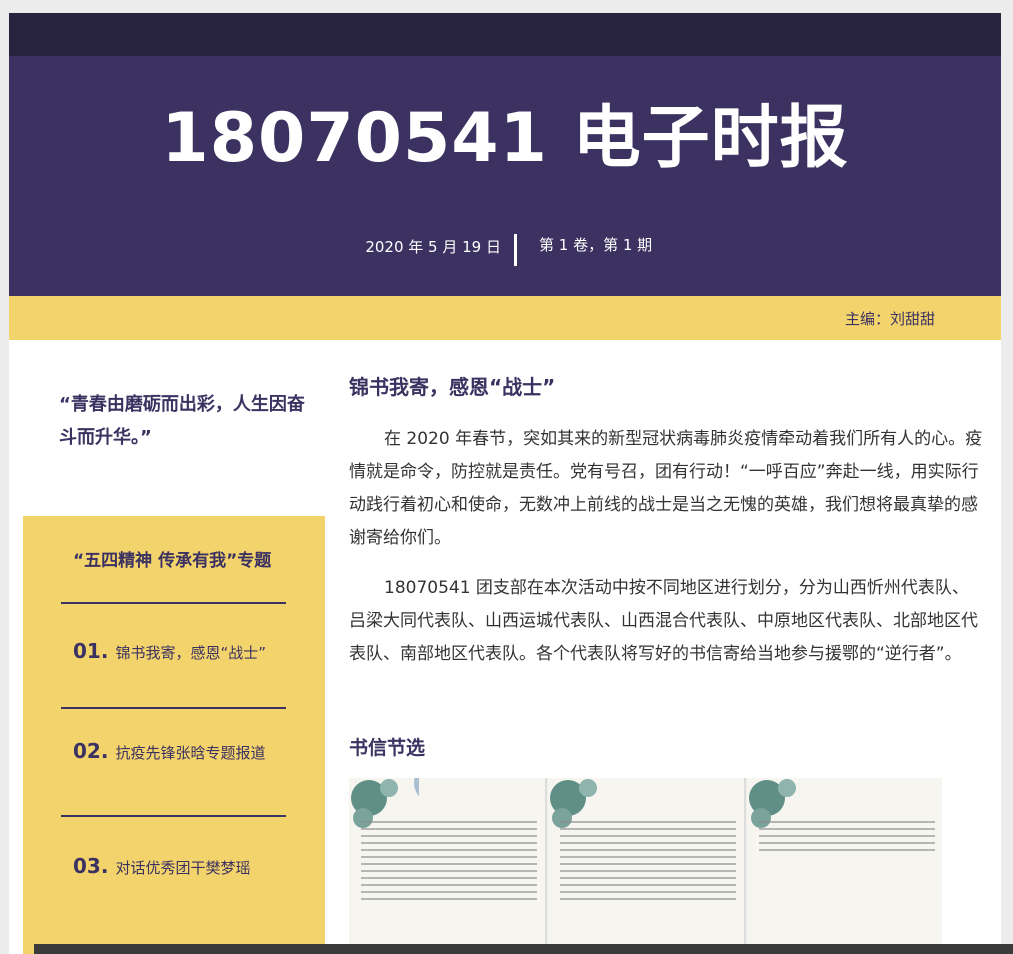 This screenshot has height=954, width=1013. What do you see at coordinates (596, 245) in the screenshot?
I see `issue-volume: 第 1 卷，第 1 期` at bounding box center [596, 245].